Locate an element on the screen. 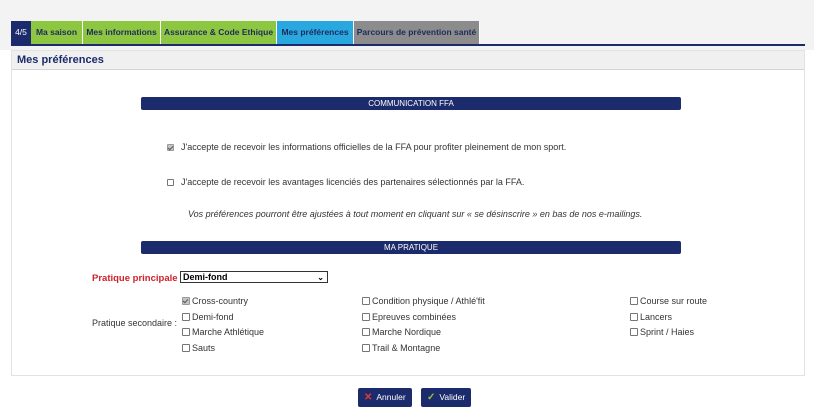 Image resolution: width=814 pixels, height=409 pixels. discipline-label: Condition physique / Athlé'fit is located at coordinates (428, 301).